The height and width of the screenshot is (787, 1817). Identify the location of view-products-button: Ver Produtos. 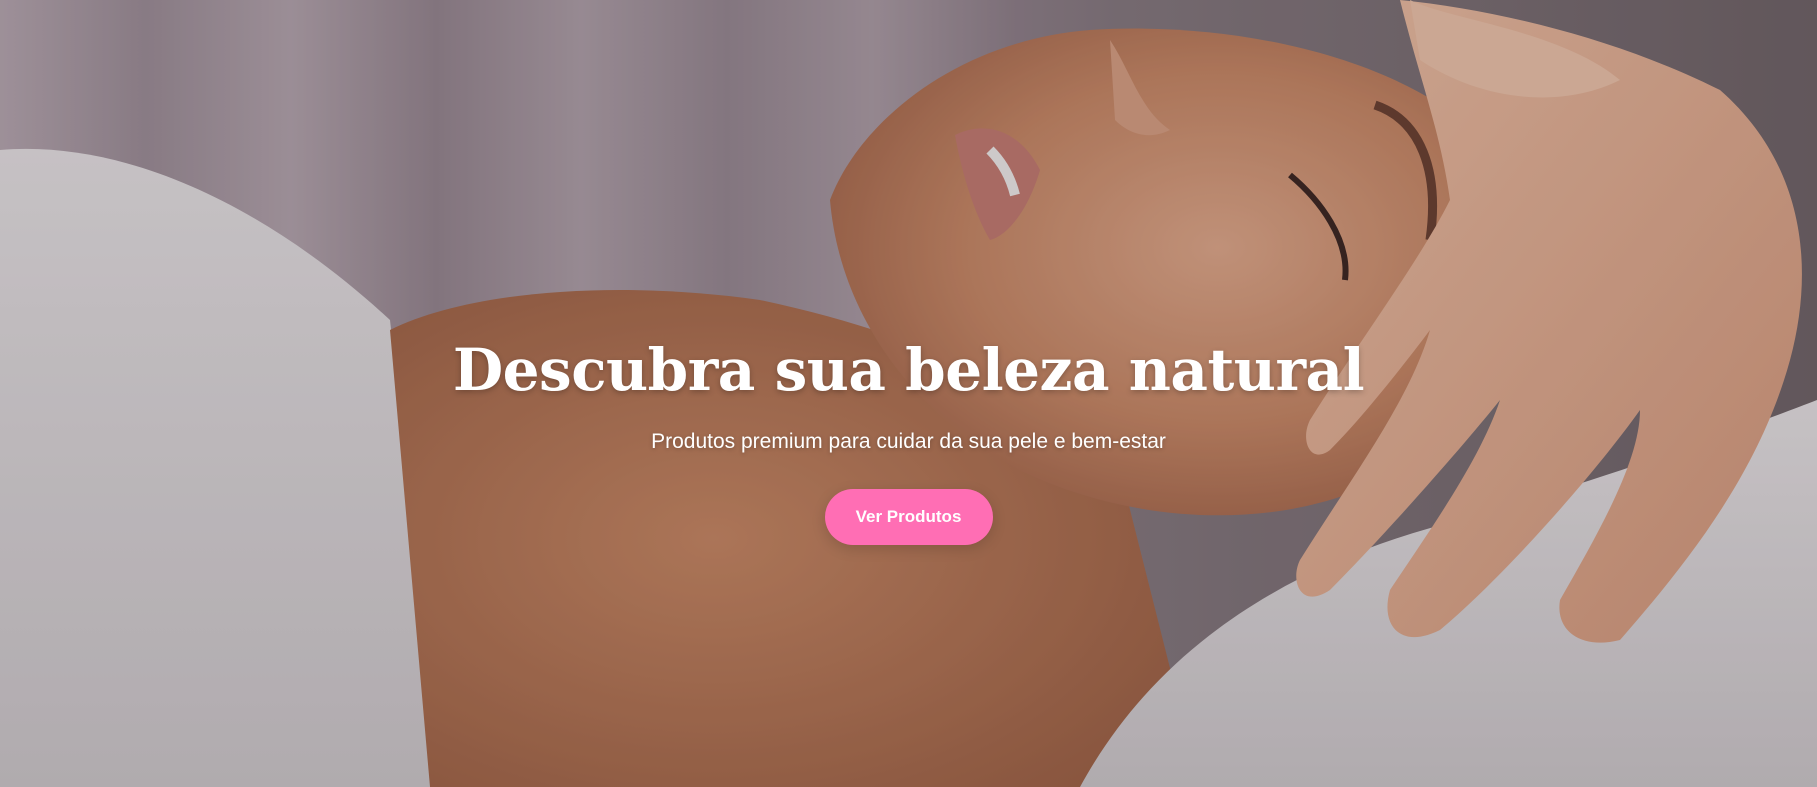
(908, 517).